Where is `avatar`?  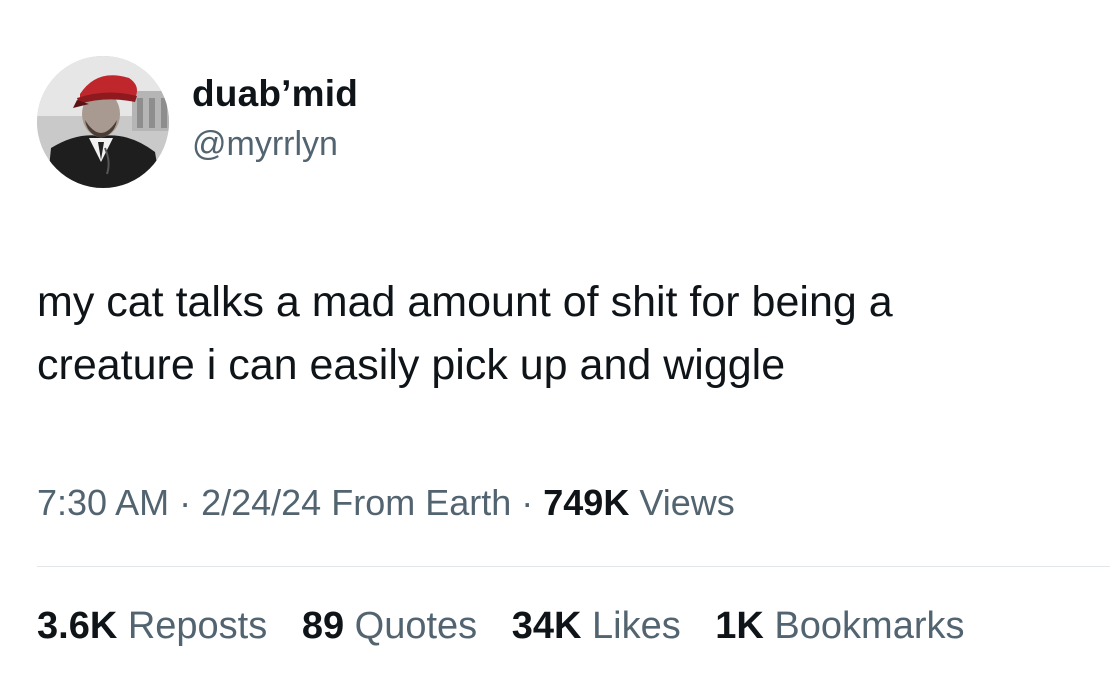 avatar is located at coordinates (103, 122).